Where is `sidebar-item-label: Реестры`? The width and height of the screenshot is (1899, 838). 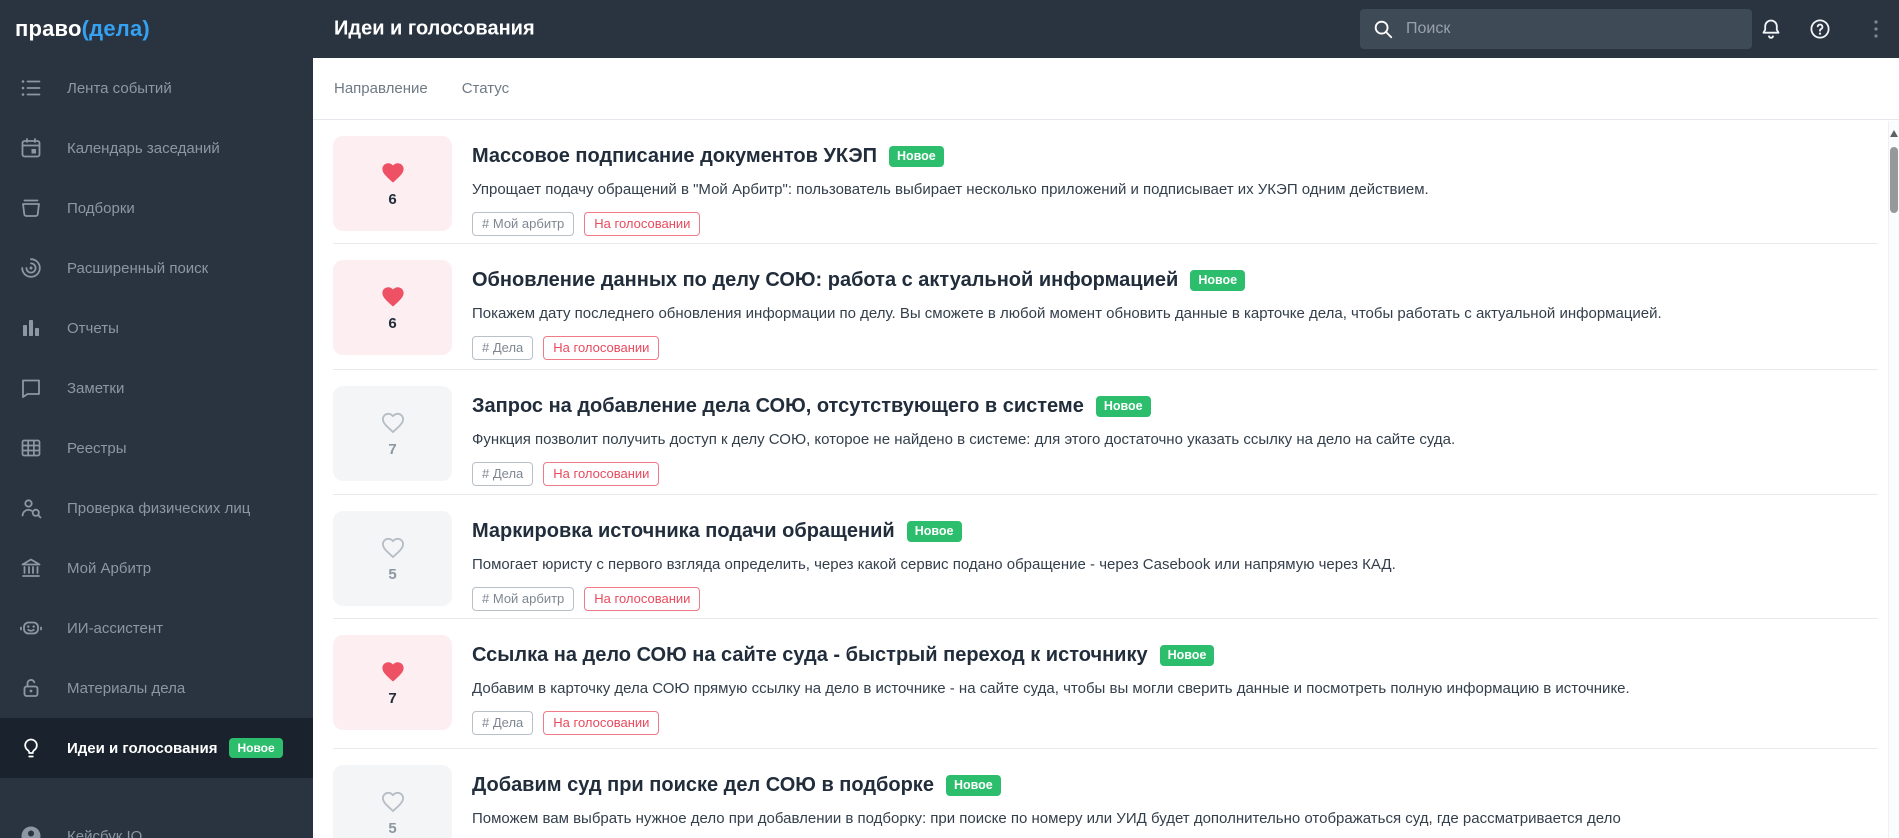
sidebar-item-label: Реестры is located at coordinates (97, 448).